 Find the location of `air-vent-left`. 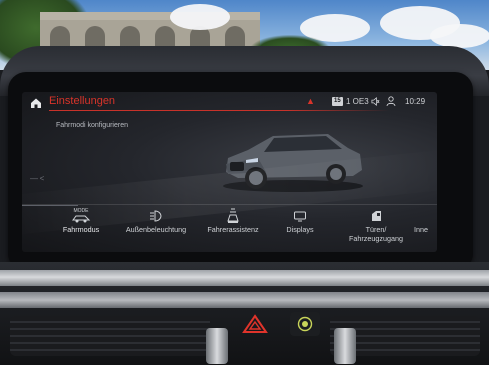

air-vent-left is located at coordinates (110, 336).